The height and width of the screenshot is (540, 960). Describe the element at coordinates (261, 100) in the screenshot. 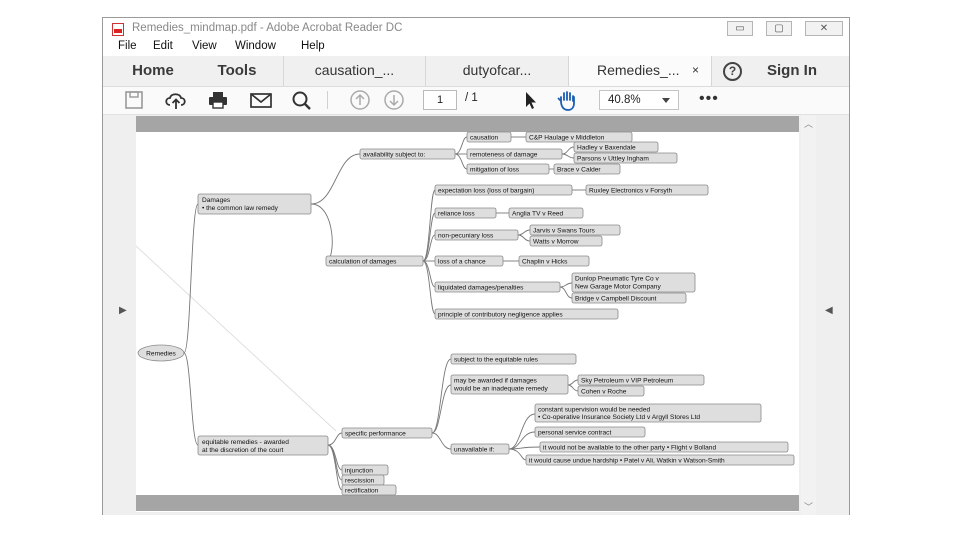

I see `email-icon` at that location.